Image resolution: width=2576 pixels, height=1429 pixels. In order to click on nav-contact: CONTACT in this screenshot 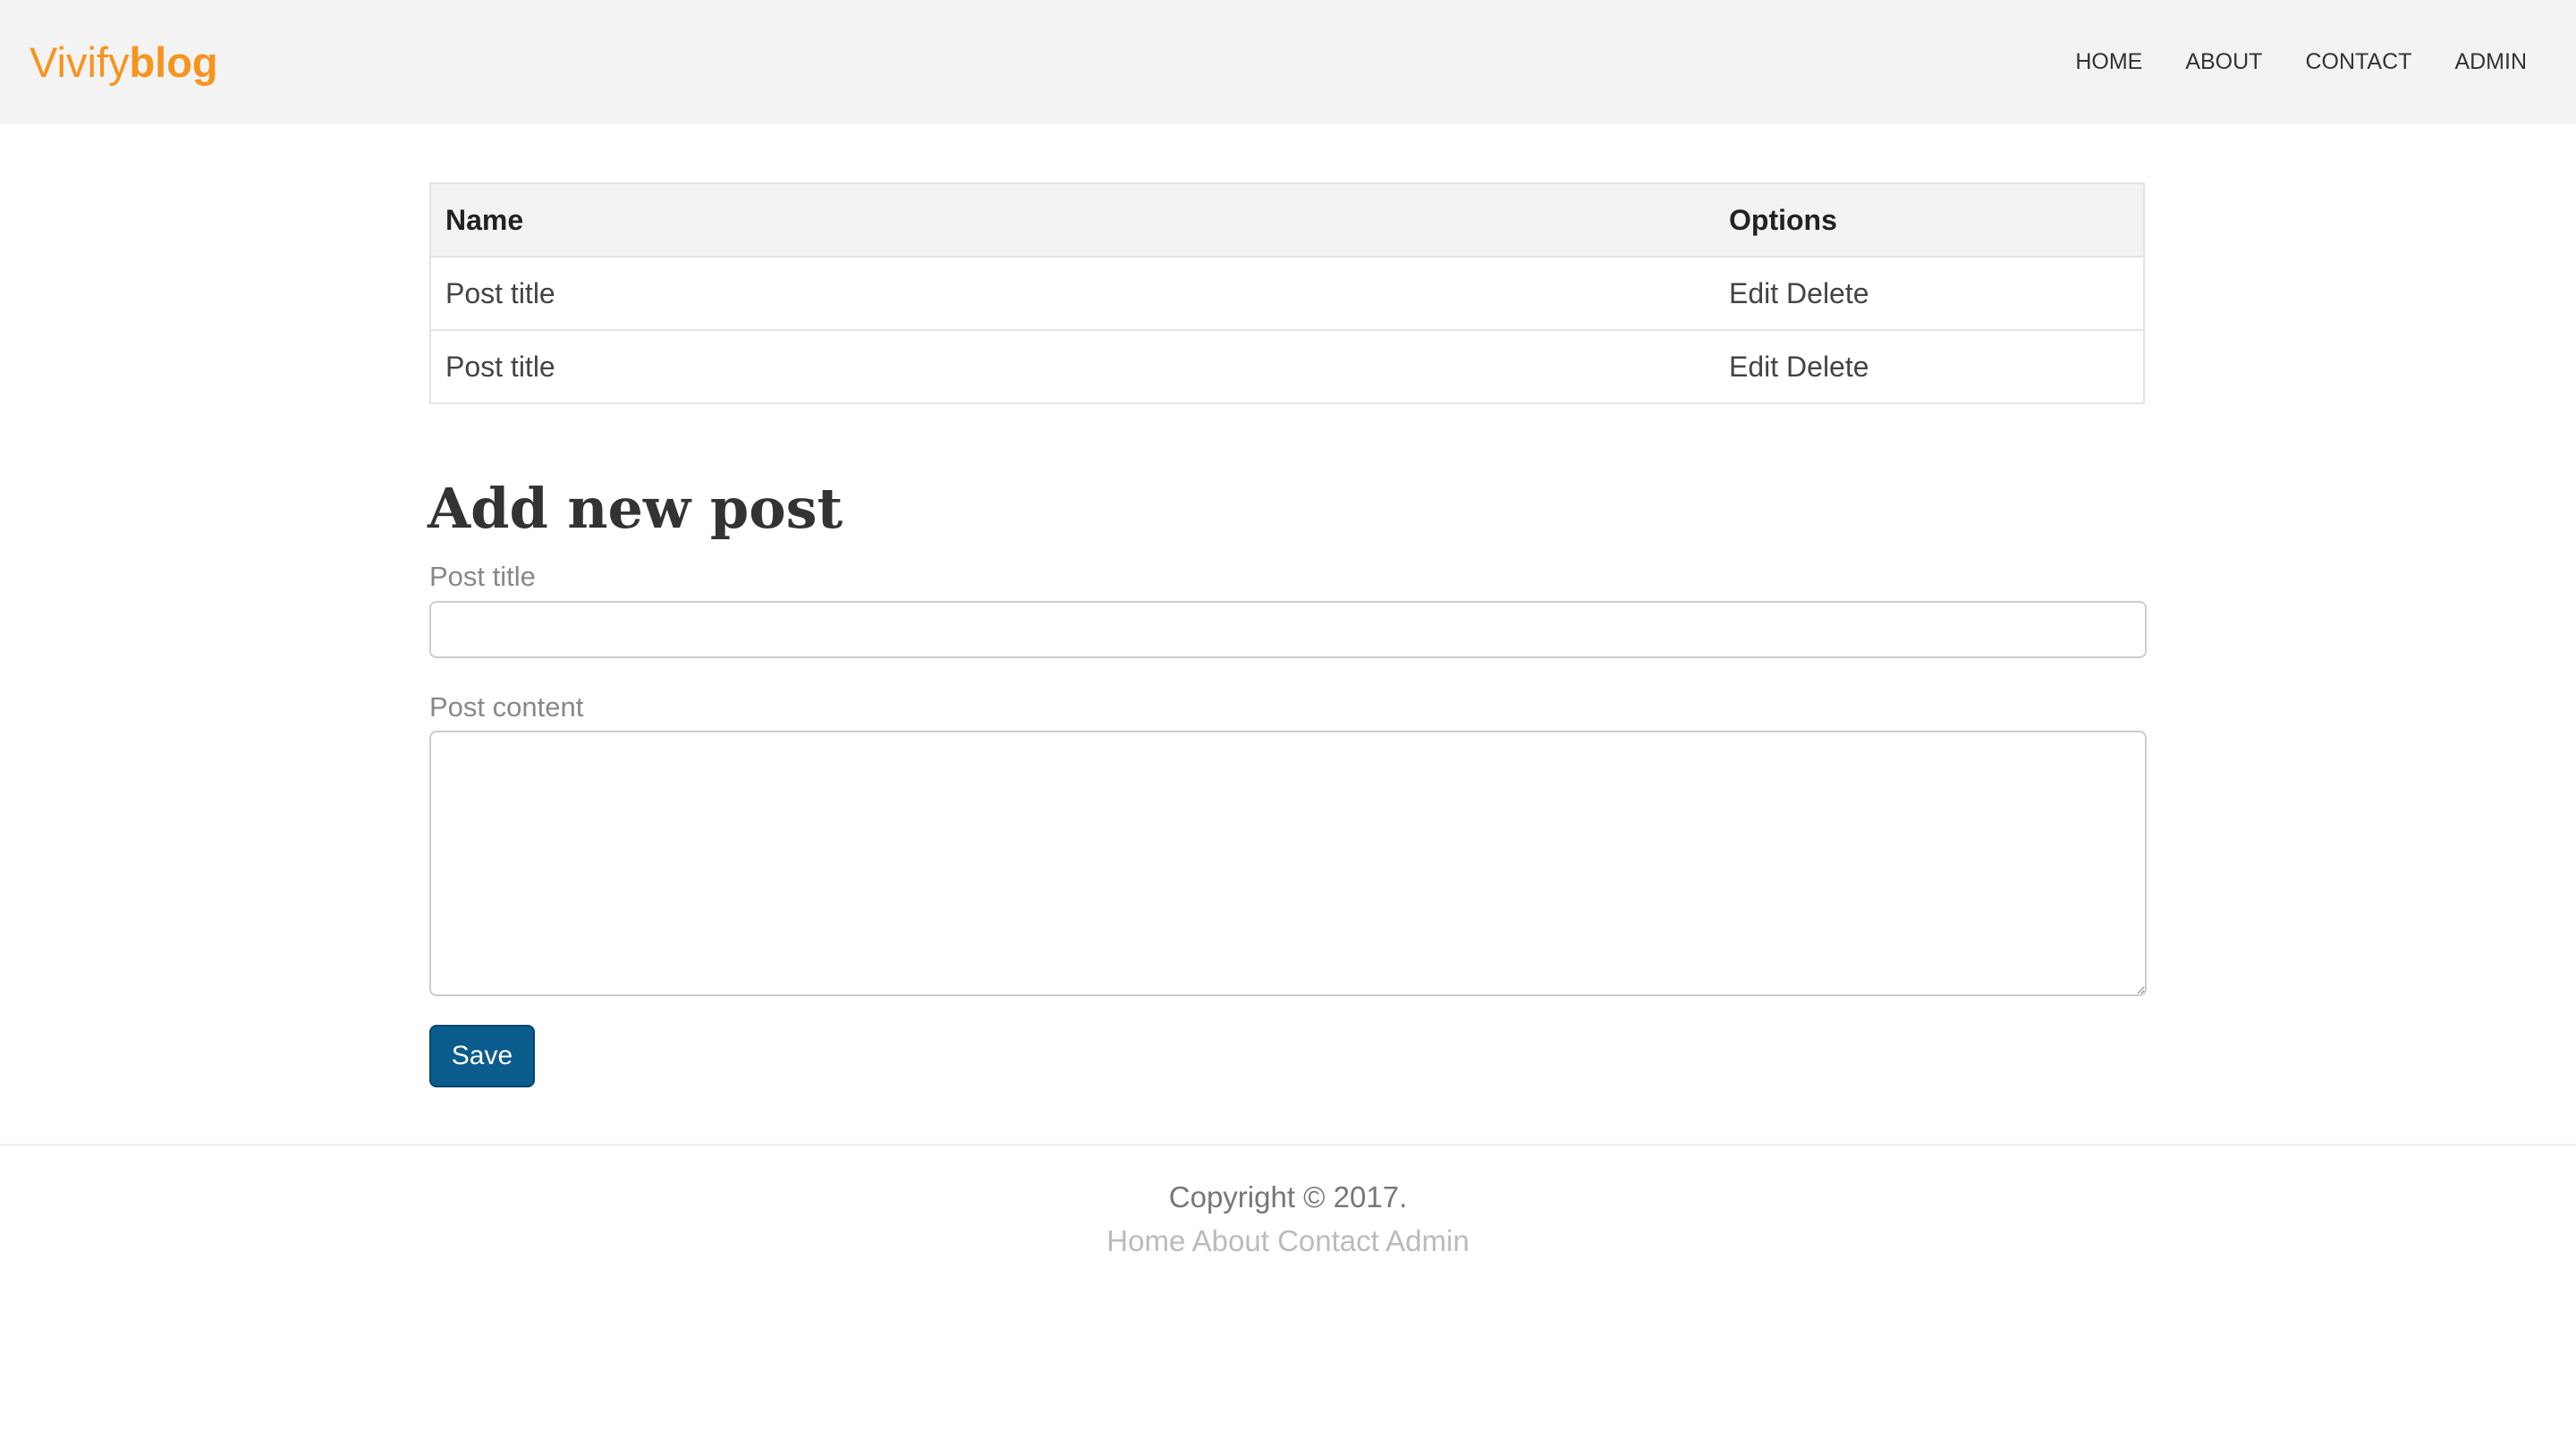, I will do `click(2358, 62)`.